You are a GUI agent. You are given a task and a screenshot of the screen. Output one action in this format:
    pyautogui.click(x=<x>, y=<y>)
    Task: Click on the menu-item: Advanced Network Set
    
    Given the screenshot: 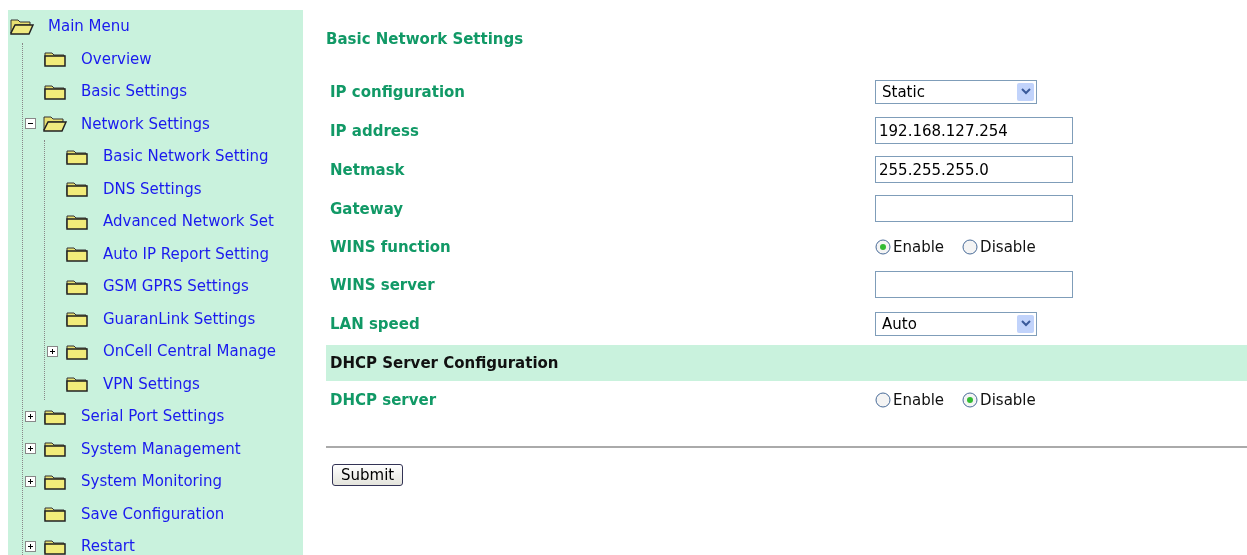 What is the action you would take?
    pyautogui.click(x=188, y=221)
    